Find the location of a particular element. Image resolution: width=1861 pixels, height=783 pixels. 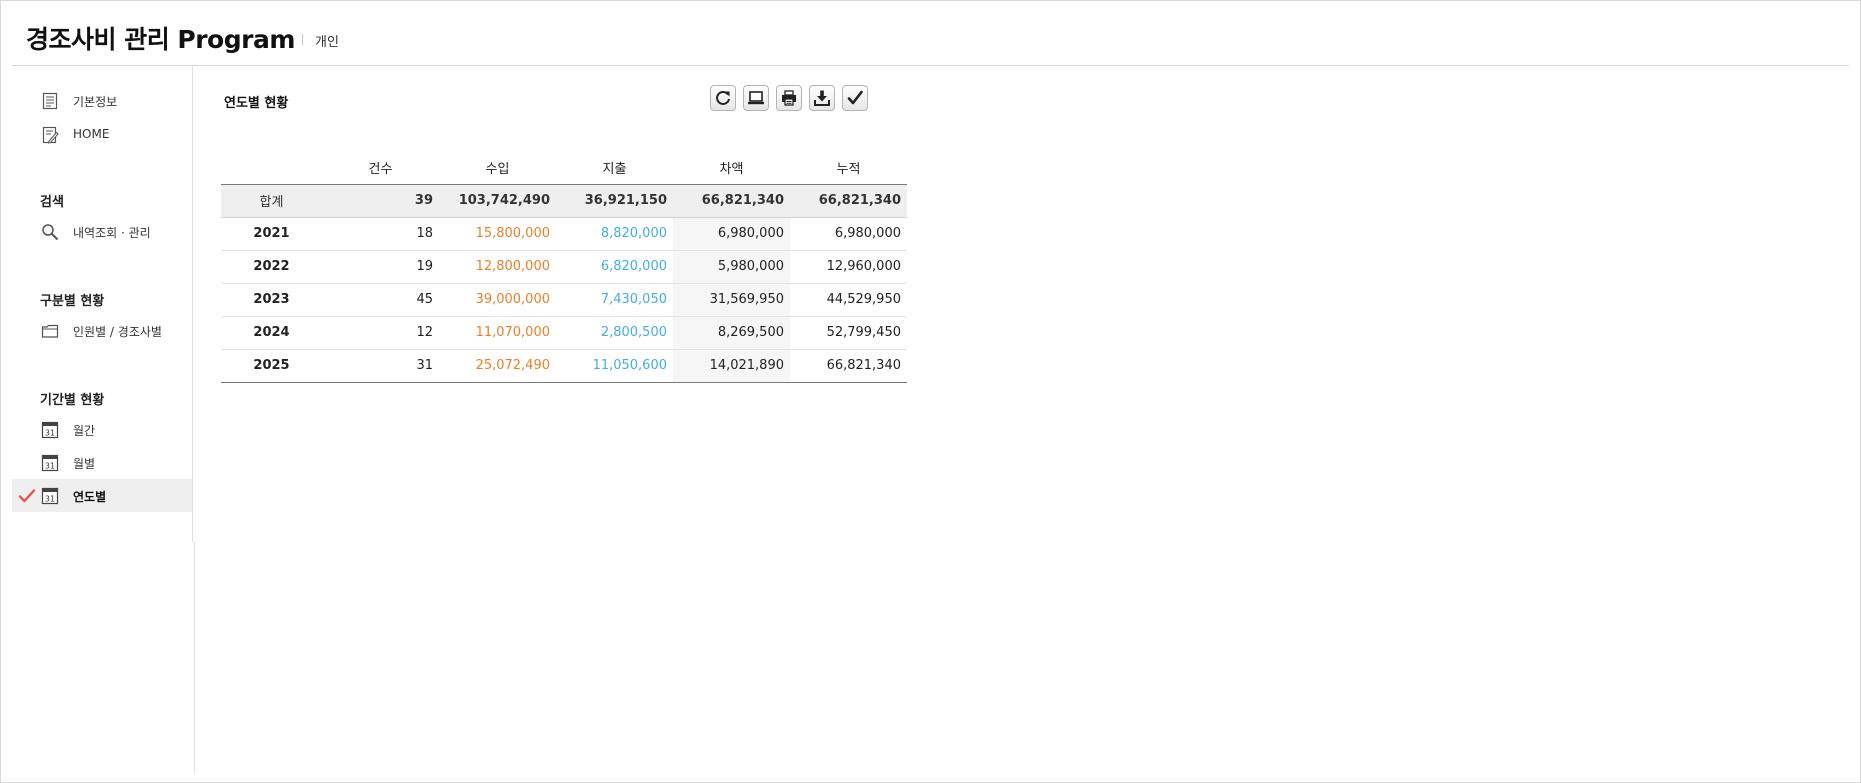

diff-cell: 5,980,000 is located at coordinates (731, 267).